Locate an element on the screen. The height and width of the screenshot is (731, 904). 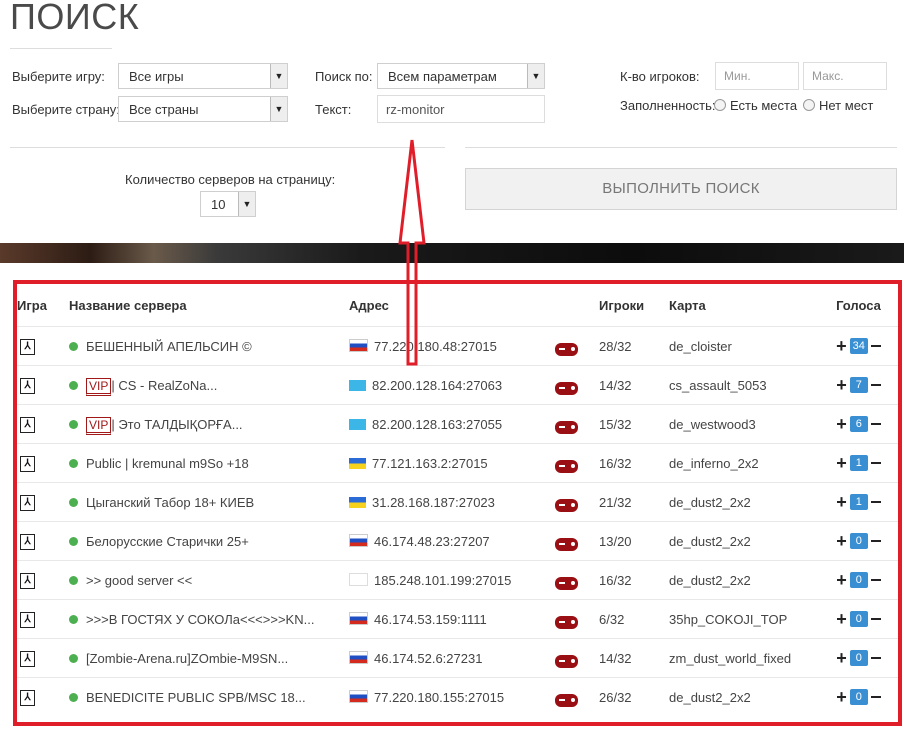
server-address: 46.174.48.23:27207 is located at coordinates (432, 541).